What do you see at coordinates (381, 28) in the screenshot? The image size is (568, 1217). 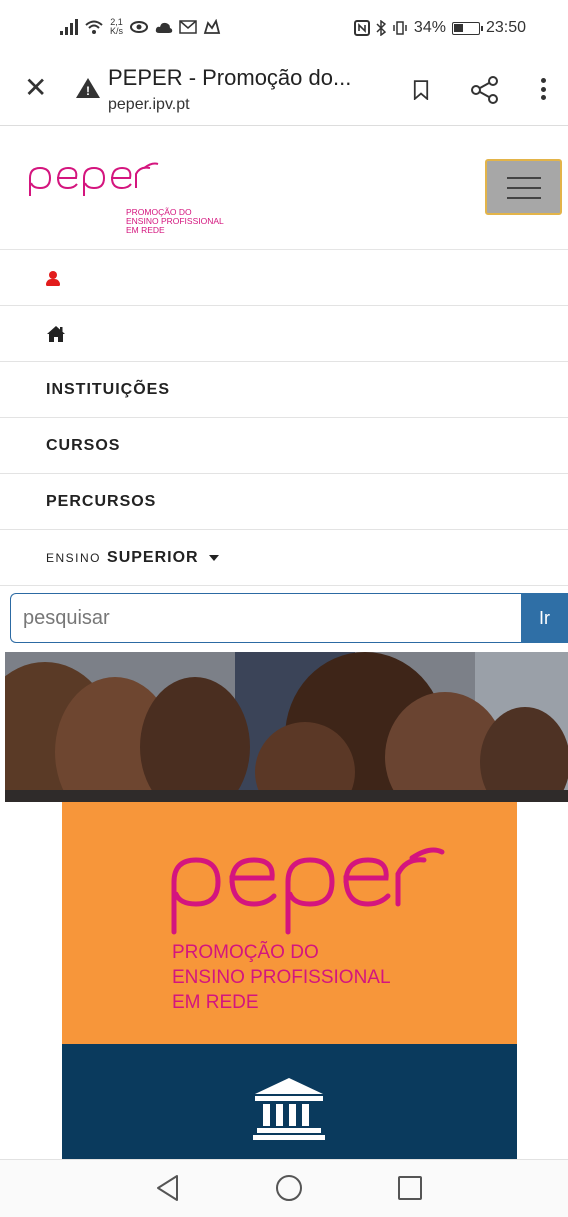 I see `bluetooth-icon` at bounding box center [381, 28].